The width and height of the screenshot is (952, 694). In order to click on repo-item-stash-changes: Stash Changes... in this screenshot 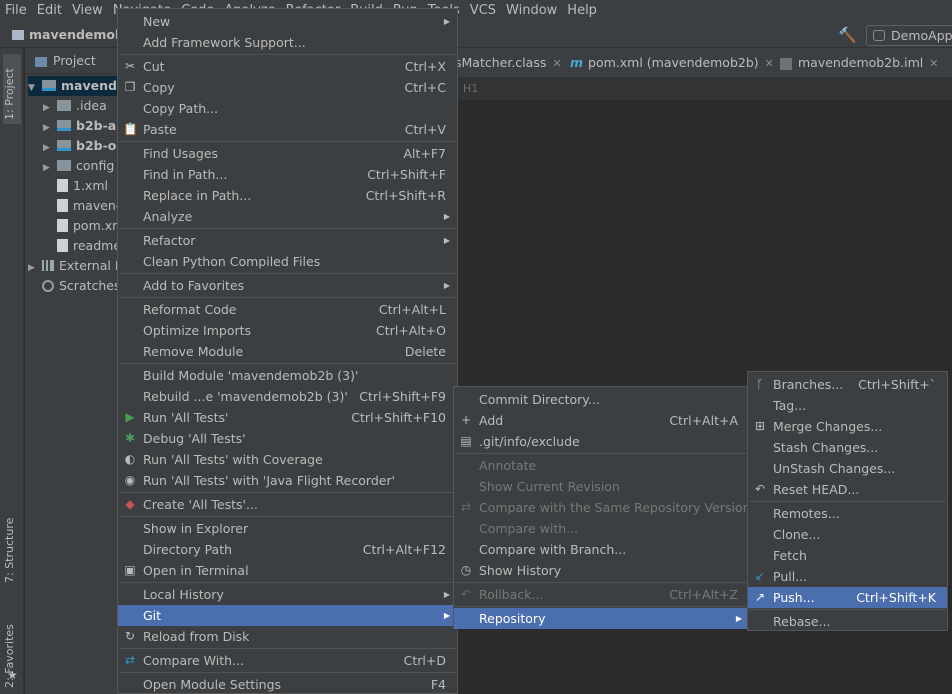, I will do `click(847, 447)`.